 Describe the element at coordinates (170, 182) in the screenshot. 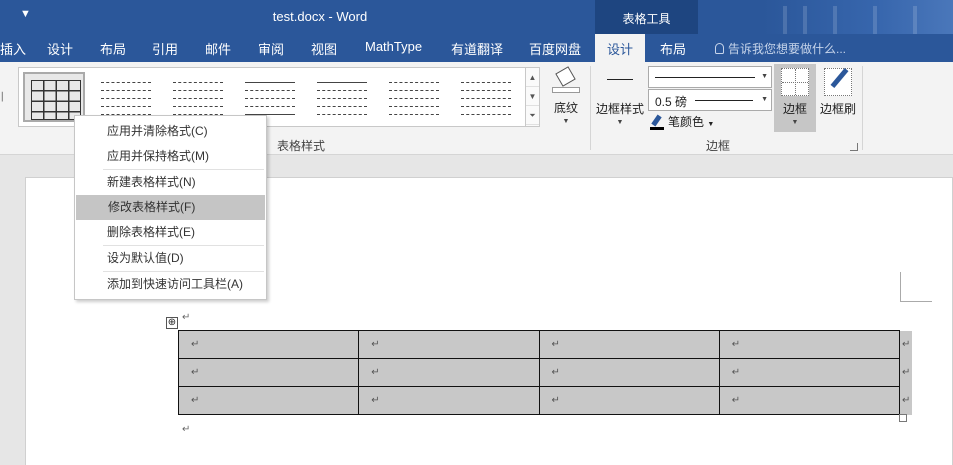

I see `menu-item-new-table-style: 新建表格样式(N)` at that location.